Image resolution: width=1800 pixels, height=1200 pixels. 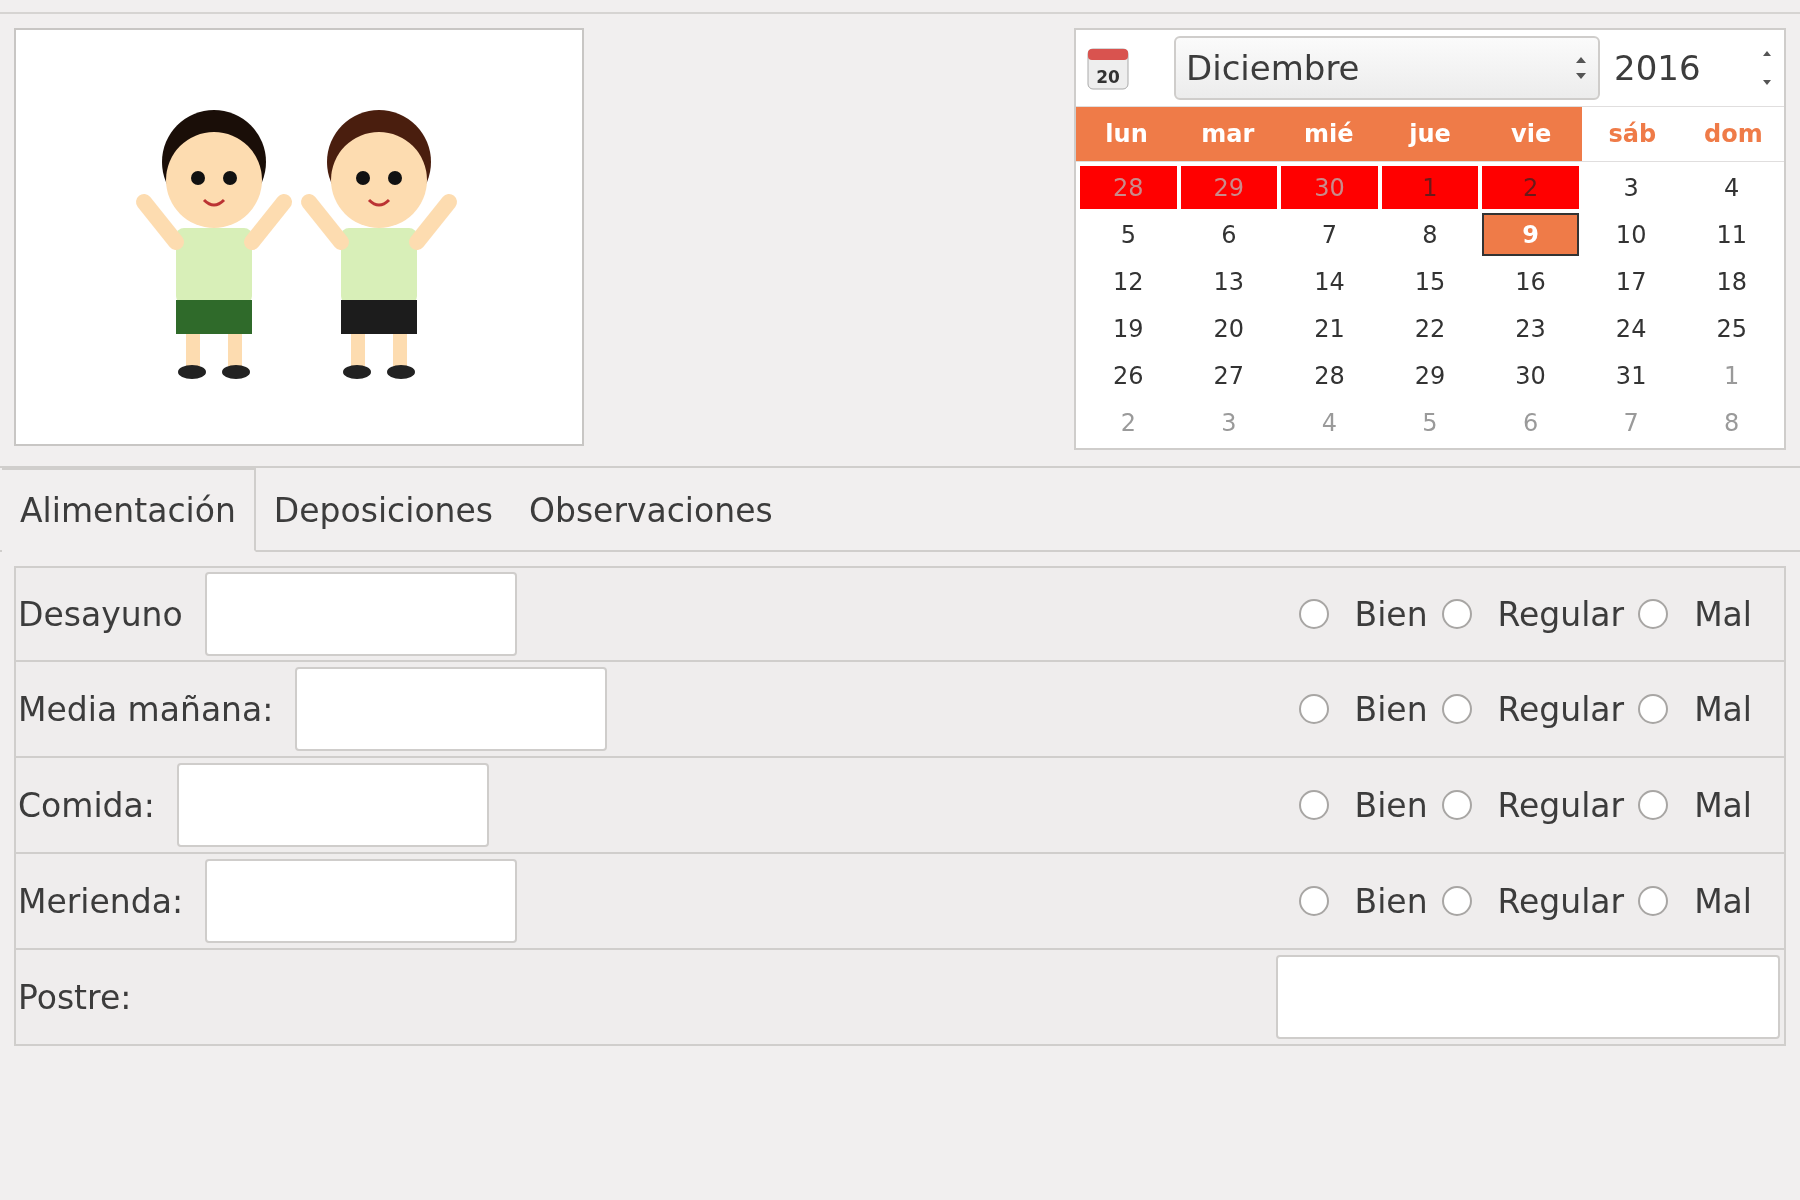 I want to click on calendar-day: 13, so click(x=1229, y=281).